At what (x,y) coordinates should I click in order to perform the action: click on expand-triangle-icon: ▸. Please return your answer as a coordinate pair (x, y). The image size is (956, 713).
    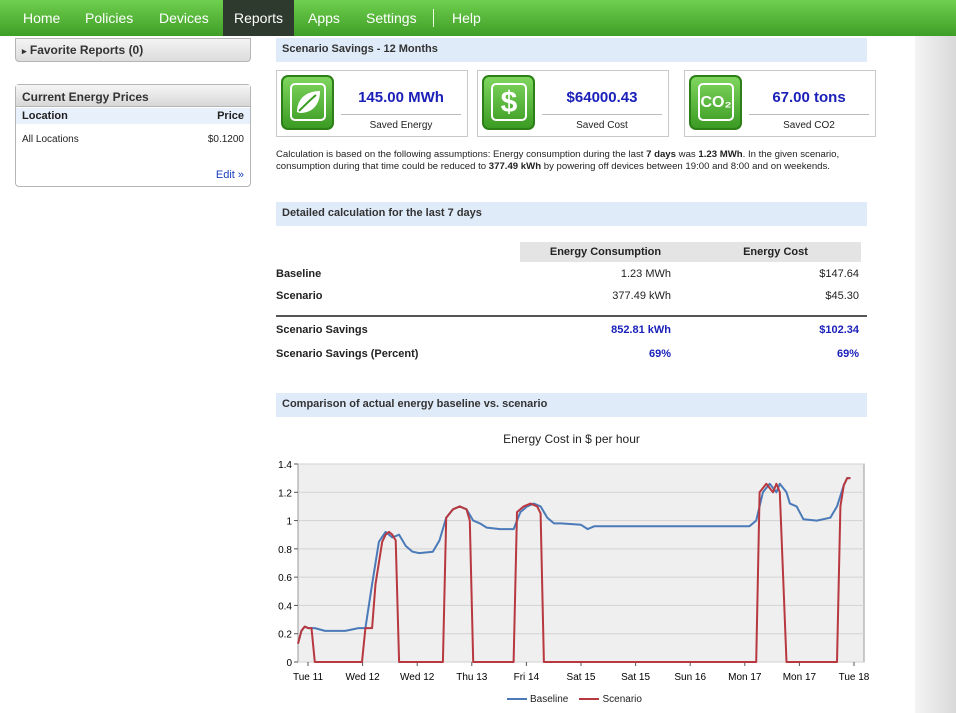
    Looking at the image, I should click on (24, 51).